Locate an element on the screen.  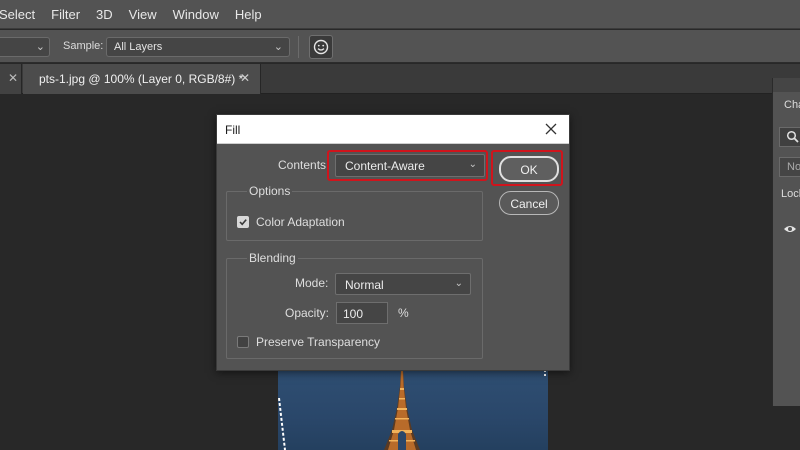
tab-active-document: pts-1.jpg @ 100% (Layer 0, RGB/8#) * ✕ is located at coordinates (142, 79).